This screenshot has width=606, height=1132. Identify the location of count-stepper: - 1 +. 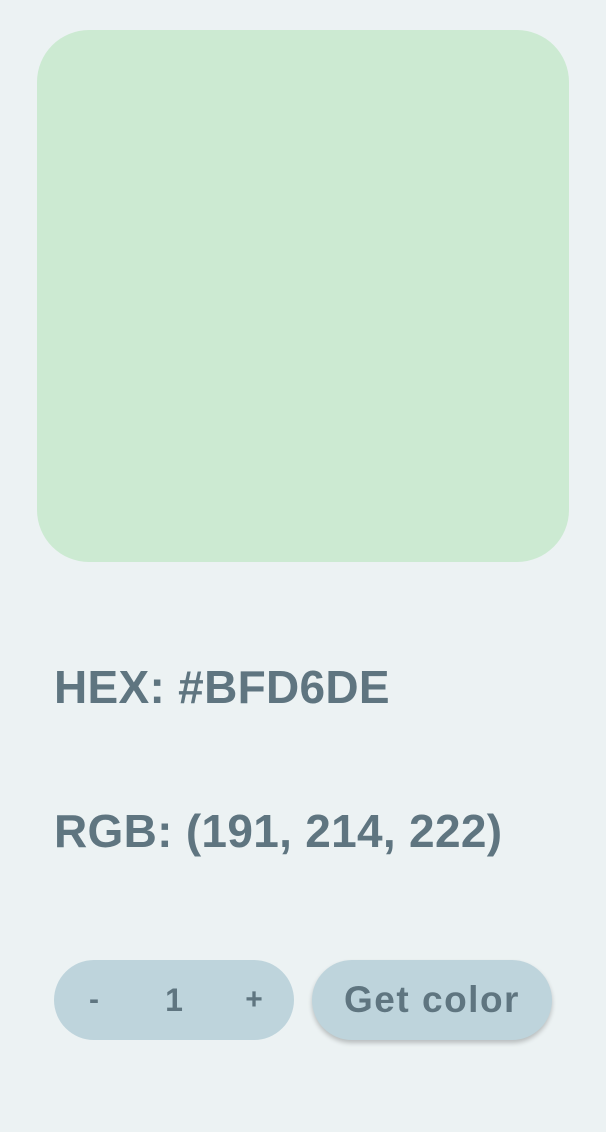
(174, 1000).